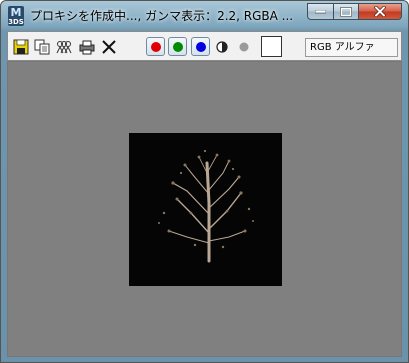 This screenshot has width=409, height=363. Describe the element at coordinates (16, 12) in the screenshot. I see `app-icon-letter: M` at that location.